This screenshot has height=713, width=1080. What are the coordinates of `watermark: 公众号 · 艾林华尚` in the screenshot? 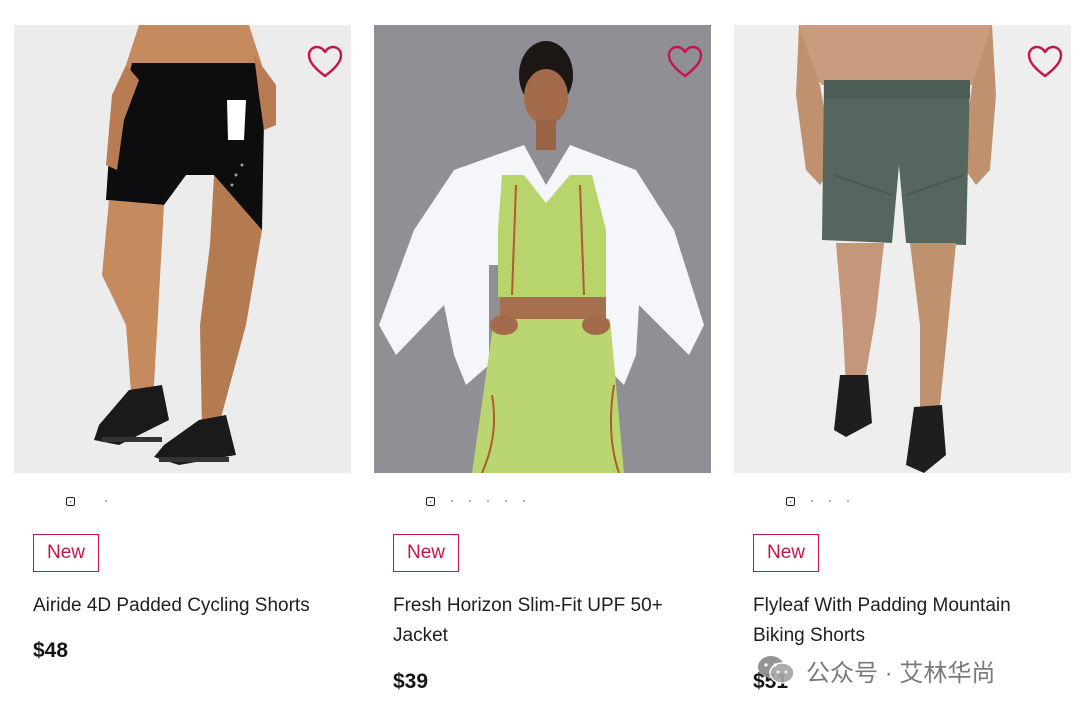 It's located at (875, 670).